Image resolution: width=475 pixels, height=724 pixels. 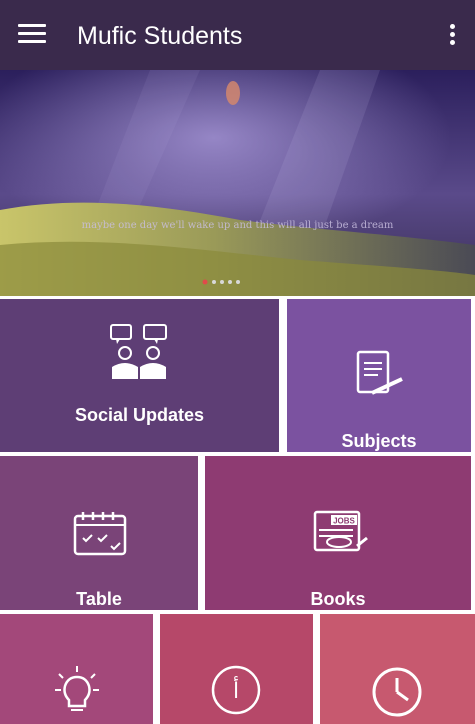 I want to click on newspaper-jobs-icon: JOBS, so click(x=340, y=531).